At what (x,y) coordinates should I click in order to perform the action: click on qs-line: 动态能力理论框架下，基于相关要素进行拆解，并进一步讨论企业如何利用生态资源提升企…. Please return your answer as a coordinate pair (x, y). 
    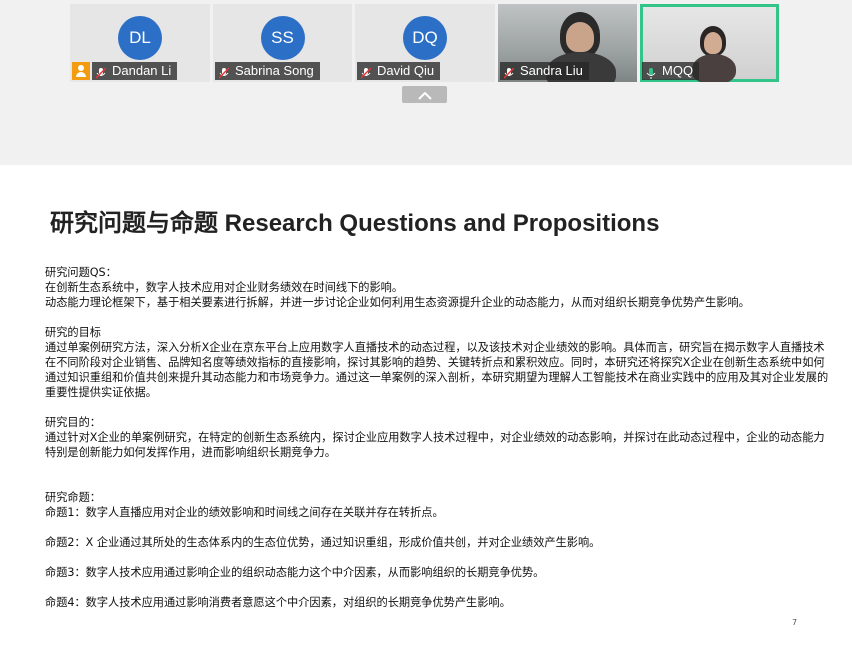
    Looking at the image, I should click on (397, 302).